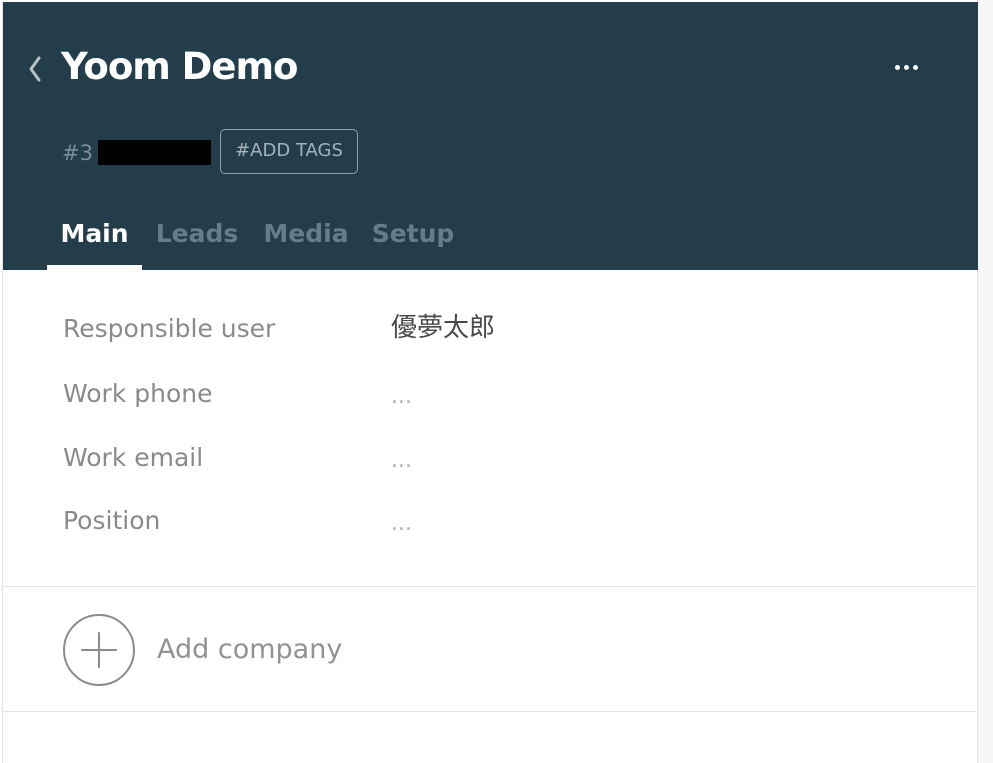 This screenshot has height=763, width=993. Describe the element at coordinates (94, 241) in the screenshot. I see `tab-main: Main` at that location.